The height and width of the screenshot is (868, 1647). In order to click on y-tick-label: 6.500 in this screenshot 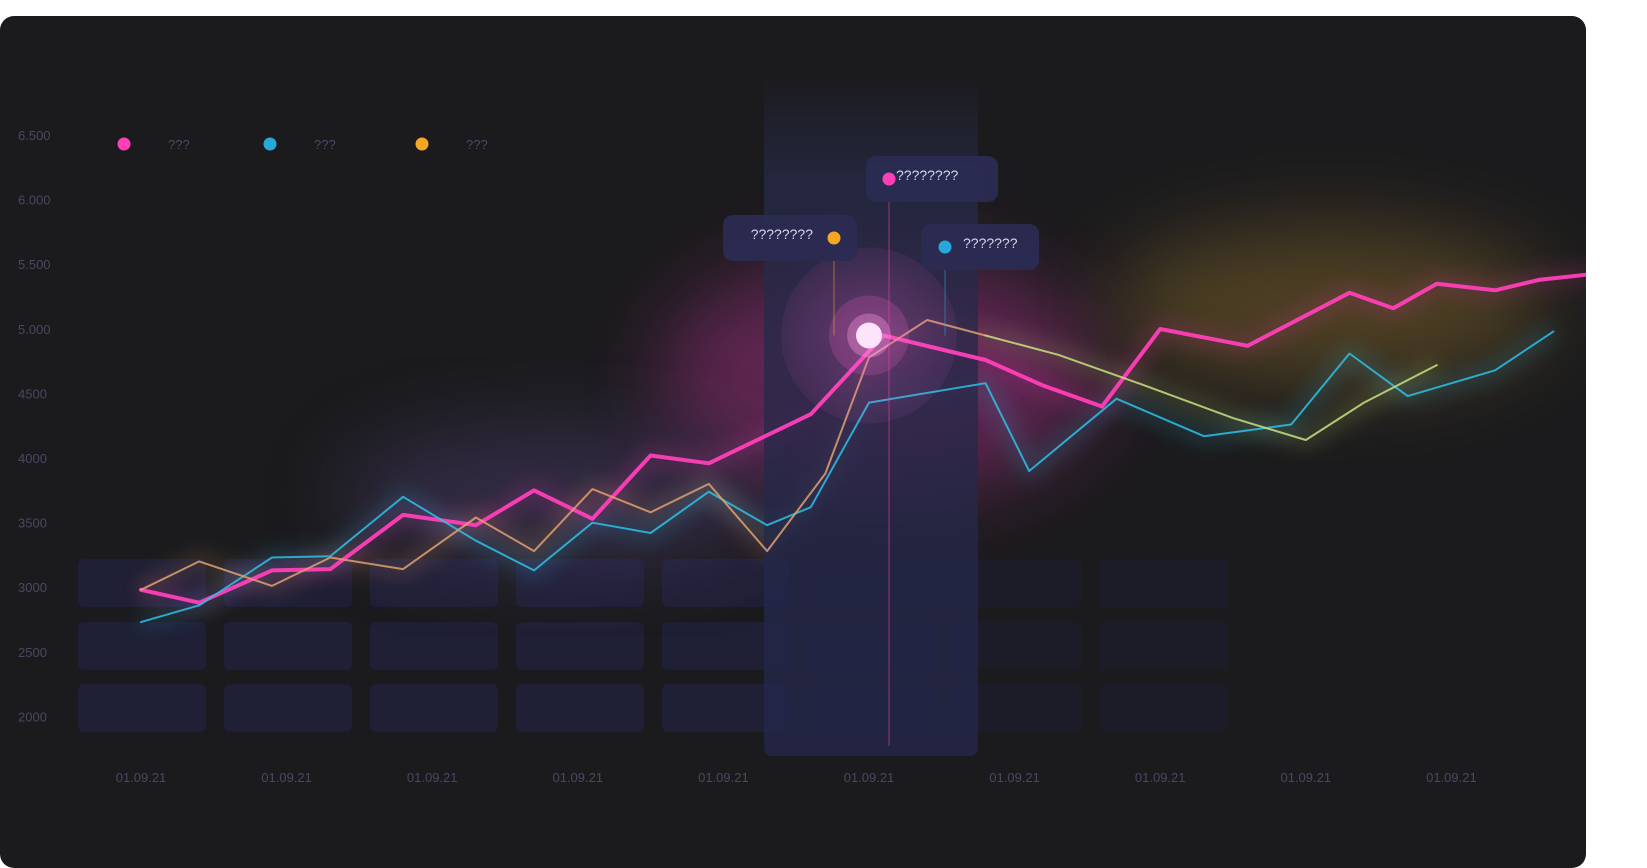, I will do `click(34, 135)`.